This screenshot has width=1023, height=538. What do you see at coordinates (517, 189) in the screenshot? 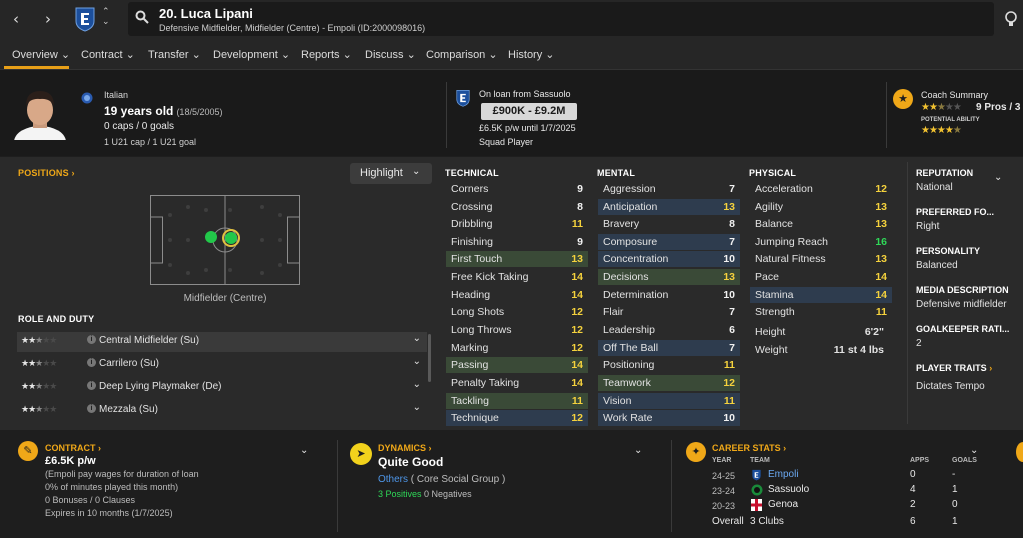
I see `attribute-row: Corners 9` at bounding box center [517, 189].